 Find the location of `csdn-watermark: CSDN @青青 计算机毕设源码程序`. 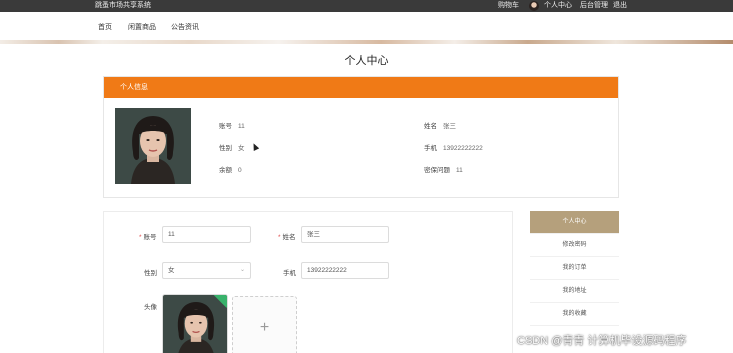

csdn-watermark: CSDN @青青 计算机毕设源码程序 is located at coordinates (602, 341).